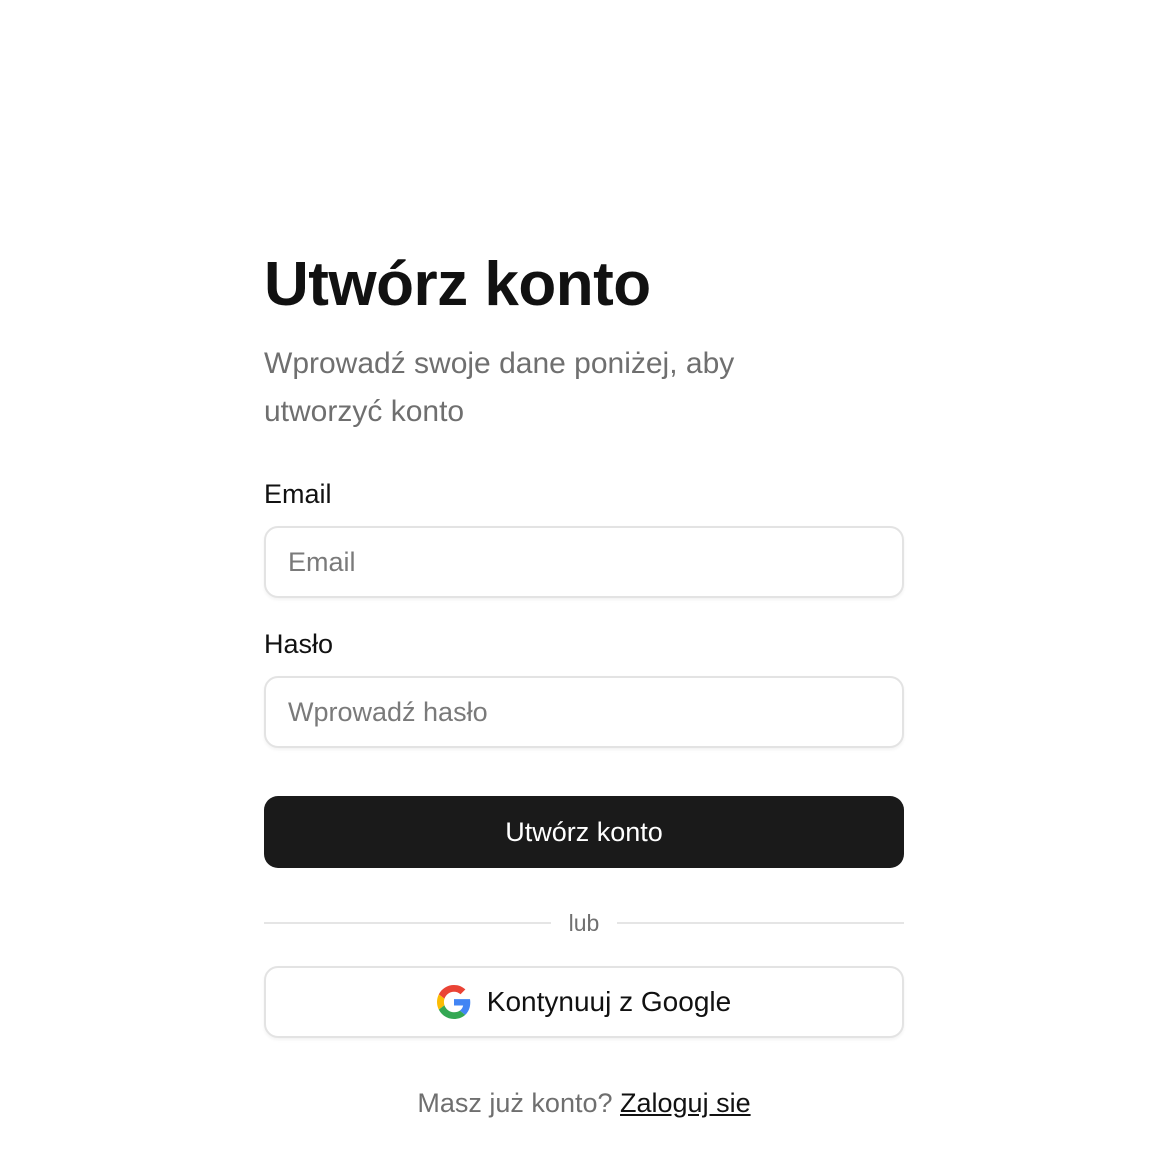 The image size is (1168, 1168). Describe the element at coordinates (453, 1002) in the screenshot. I see `google-icon` at that location.